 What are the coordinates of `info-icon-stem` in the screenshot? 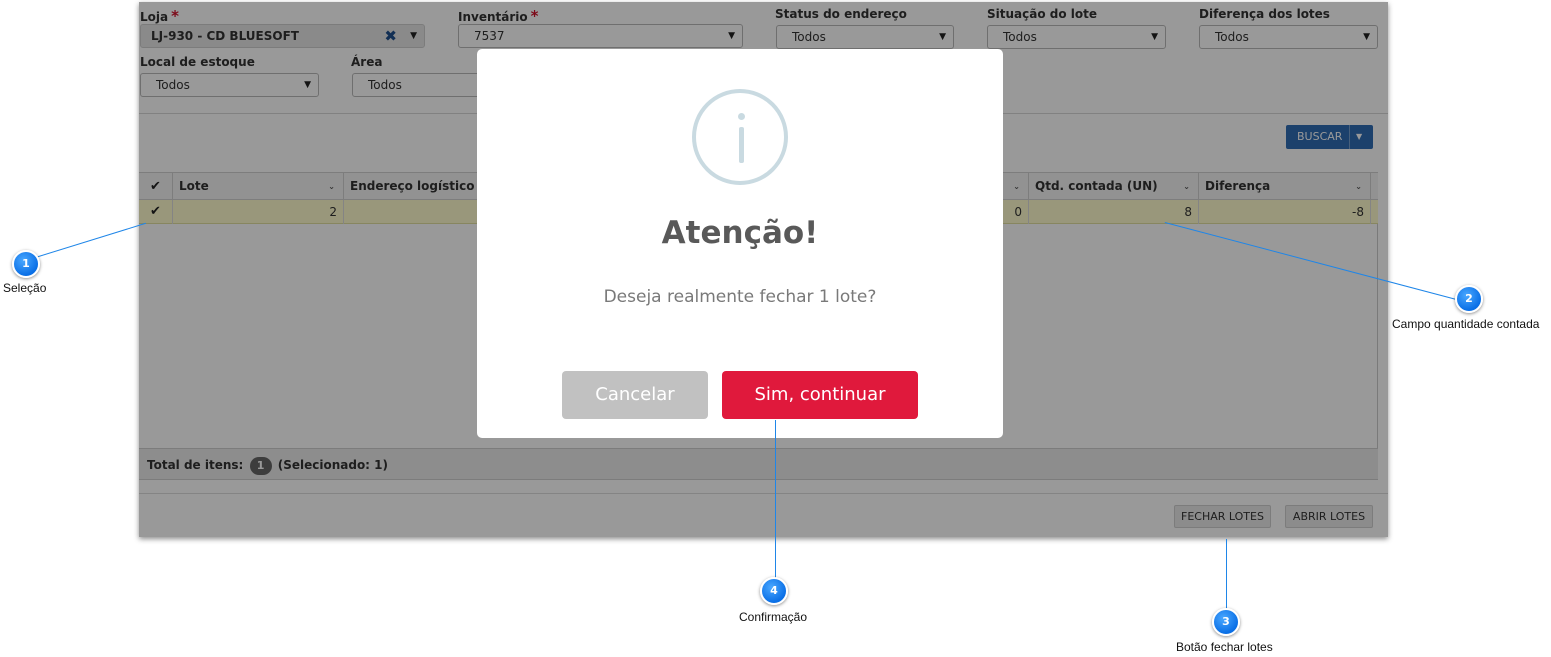 It's located at (741, 145).